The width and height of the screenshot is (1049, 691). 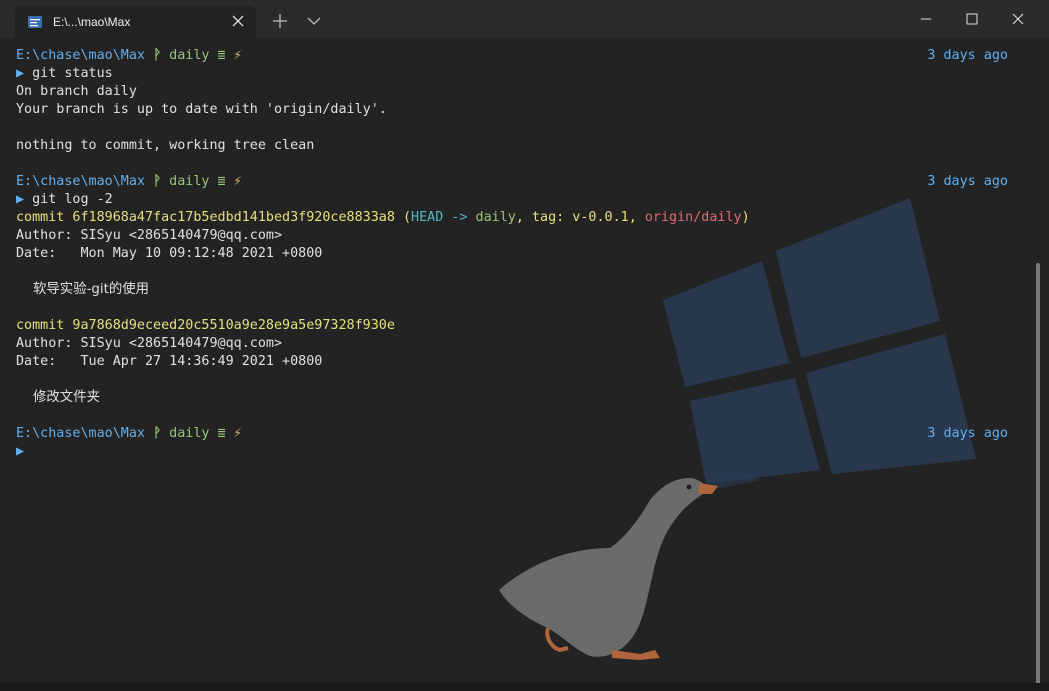 What do you see at coordinates (1038, 477) in the screenshot?
I see `scrollbar` at bounding box center [1038, 477].